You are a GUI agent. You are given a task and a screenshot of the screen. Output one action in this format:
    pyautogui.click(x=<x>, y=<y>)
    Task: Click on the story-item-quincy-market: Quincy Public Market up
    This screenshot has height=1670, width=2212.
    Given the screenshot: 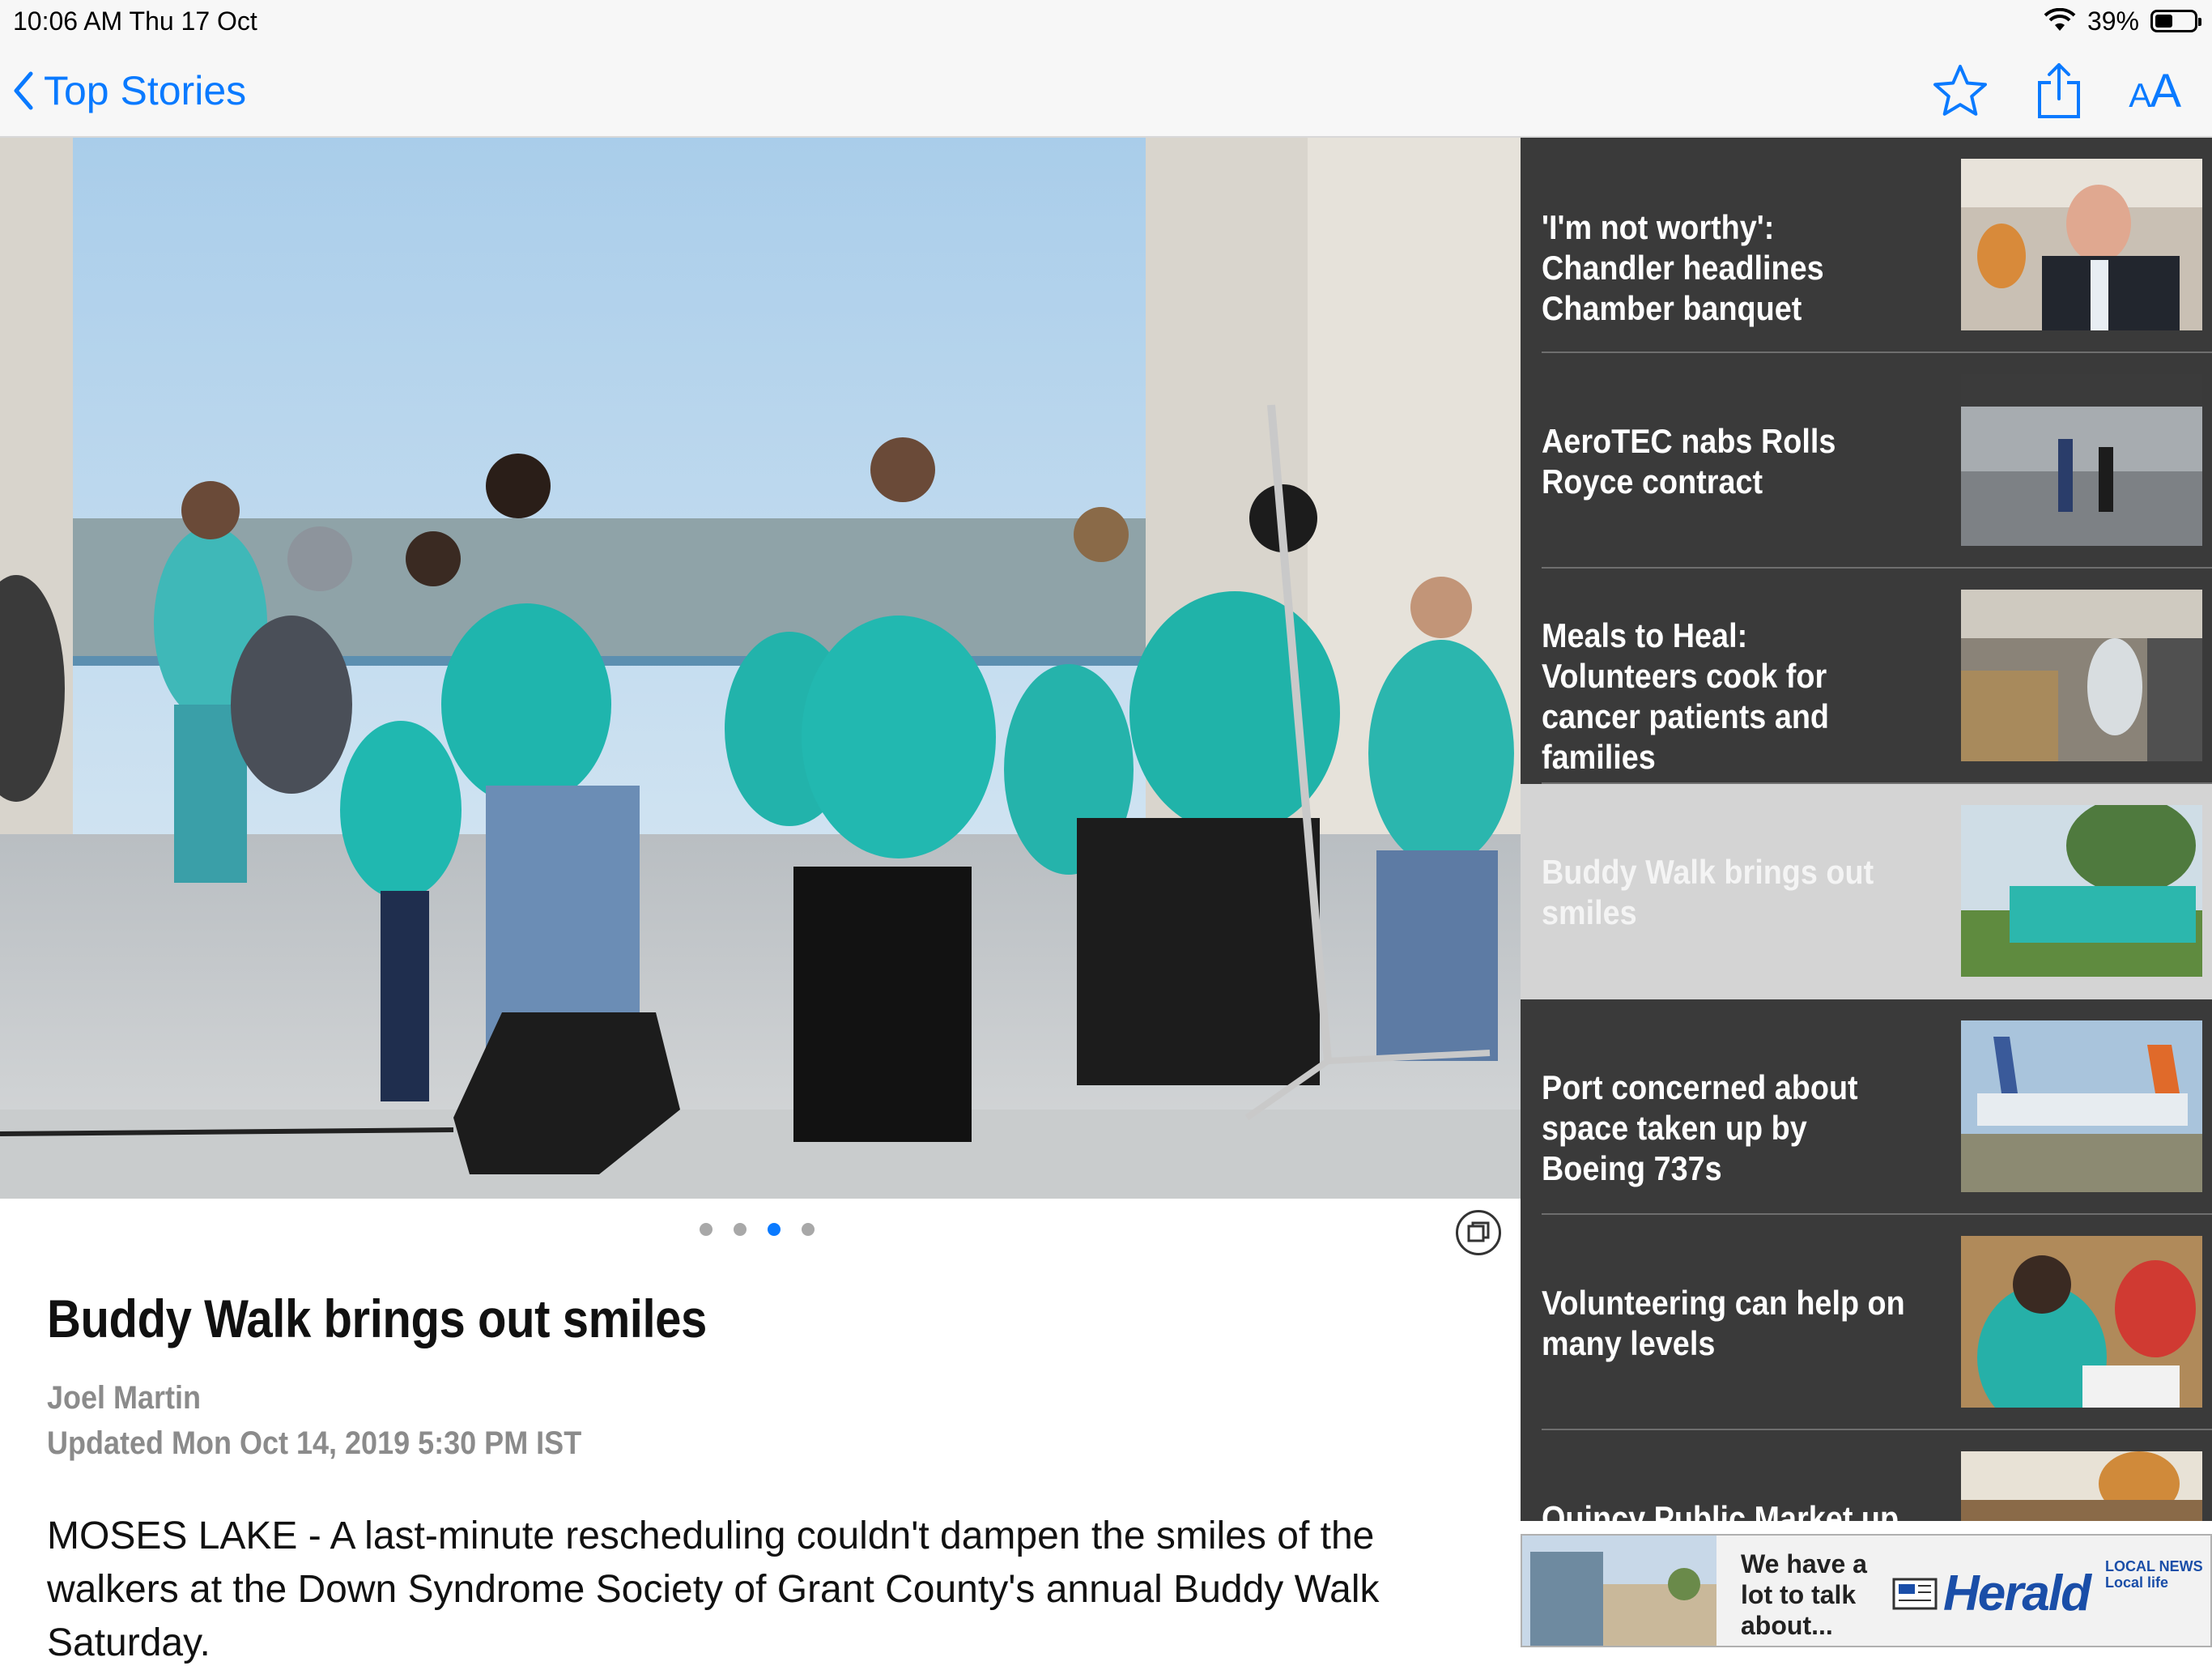 What is the action you would take?
    pyautogui.click(x=1866, y=1475)
    